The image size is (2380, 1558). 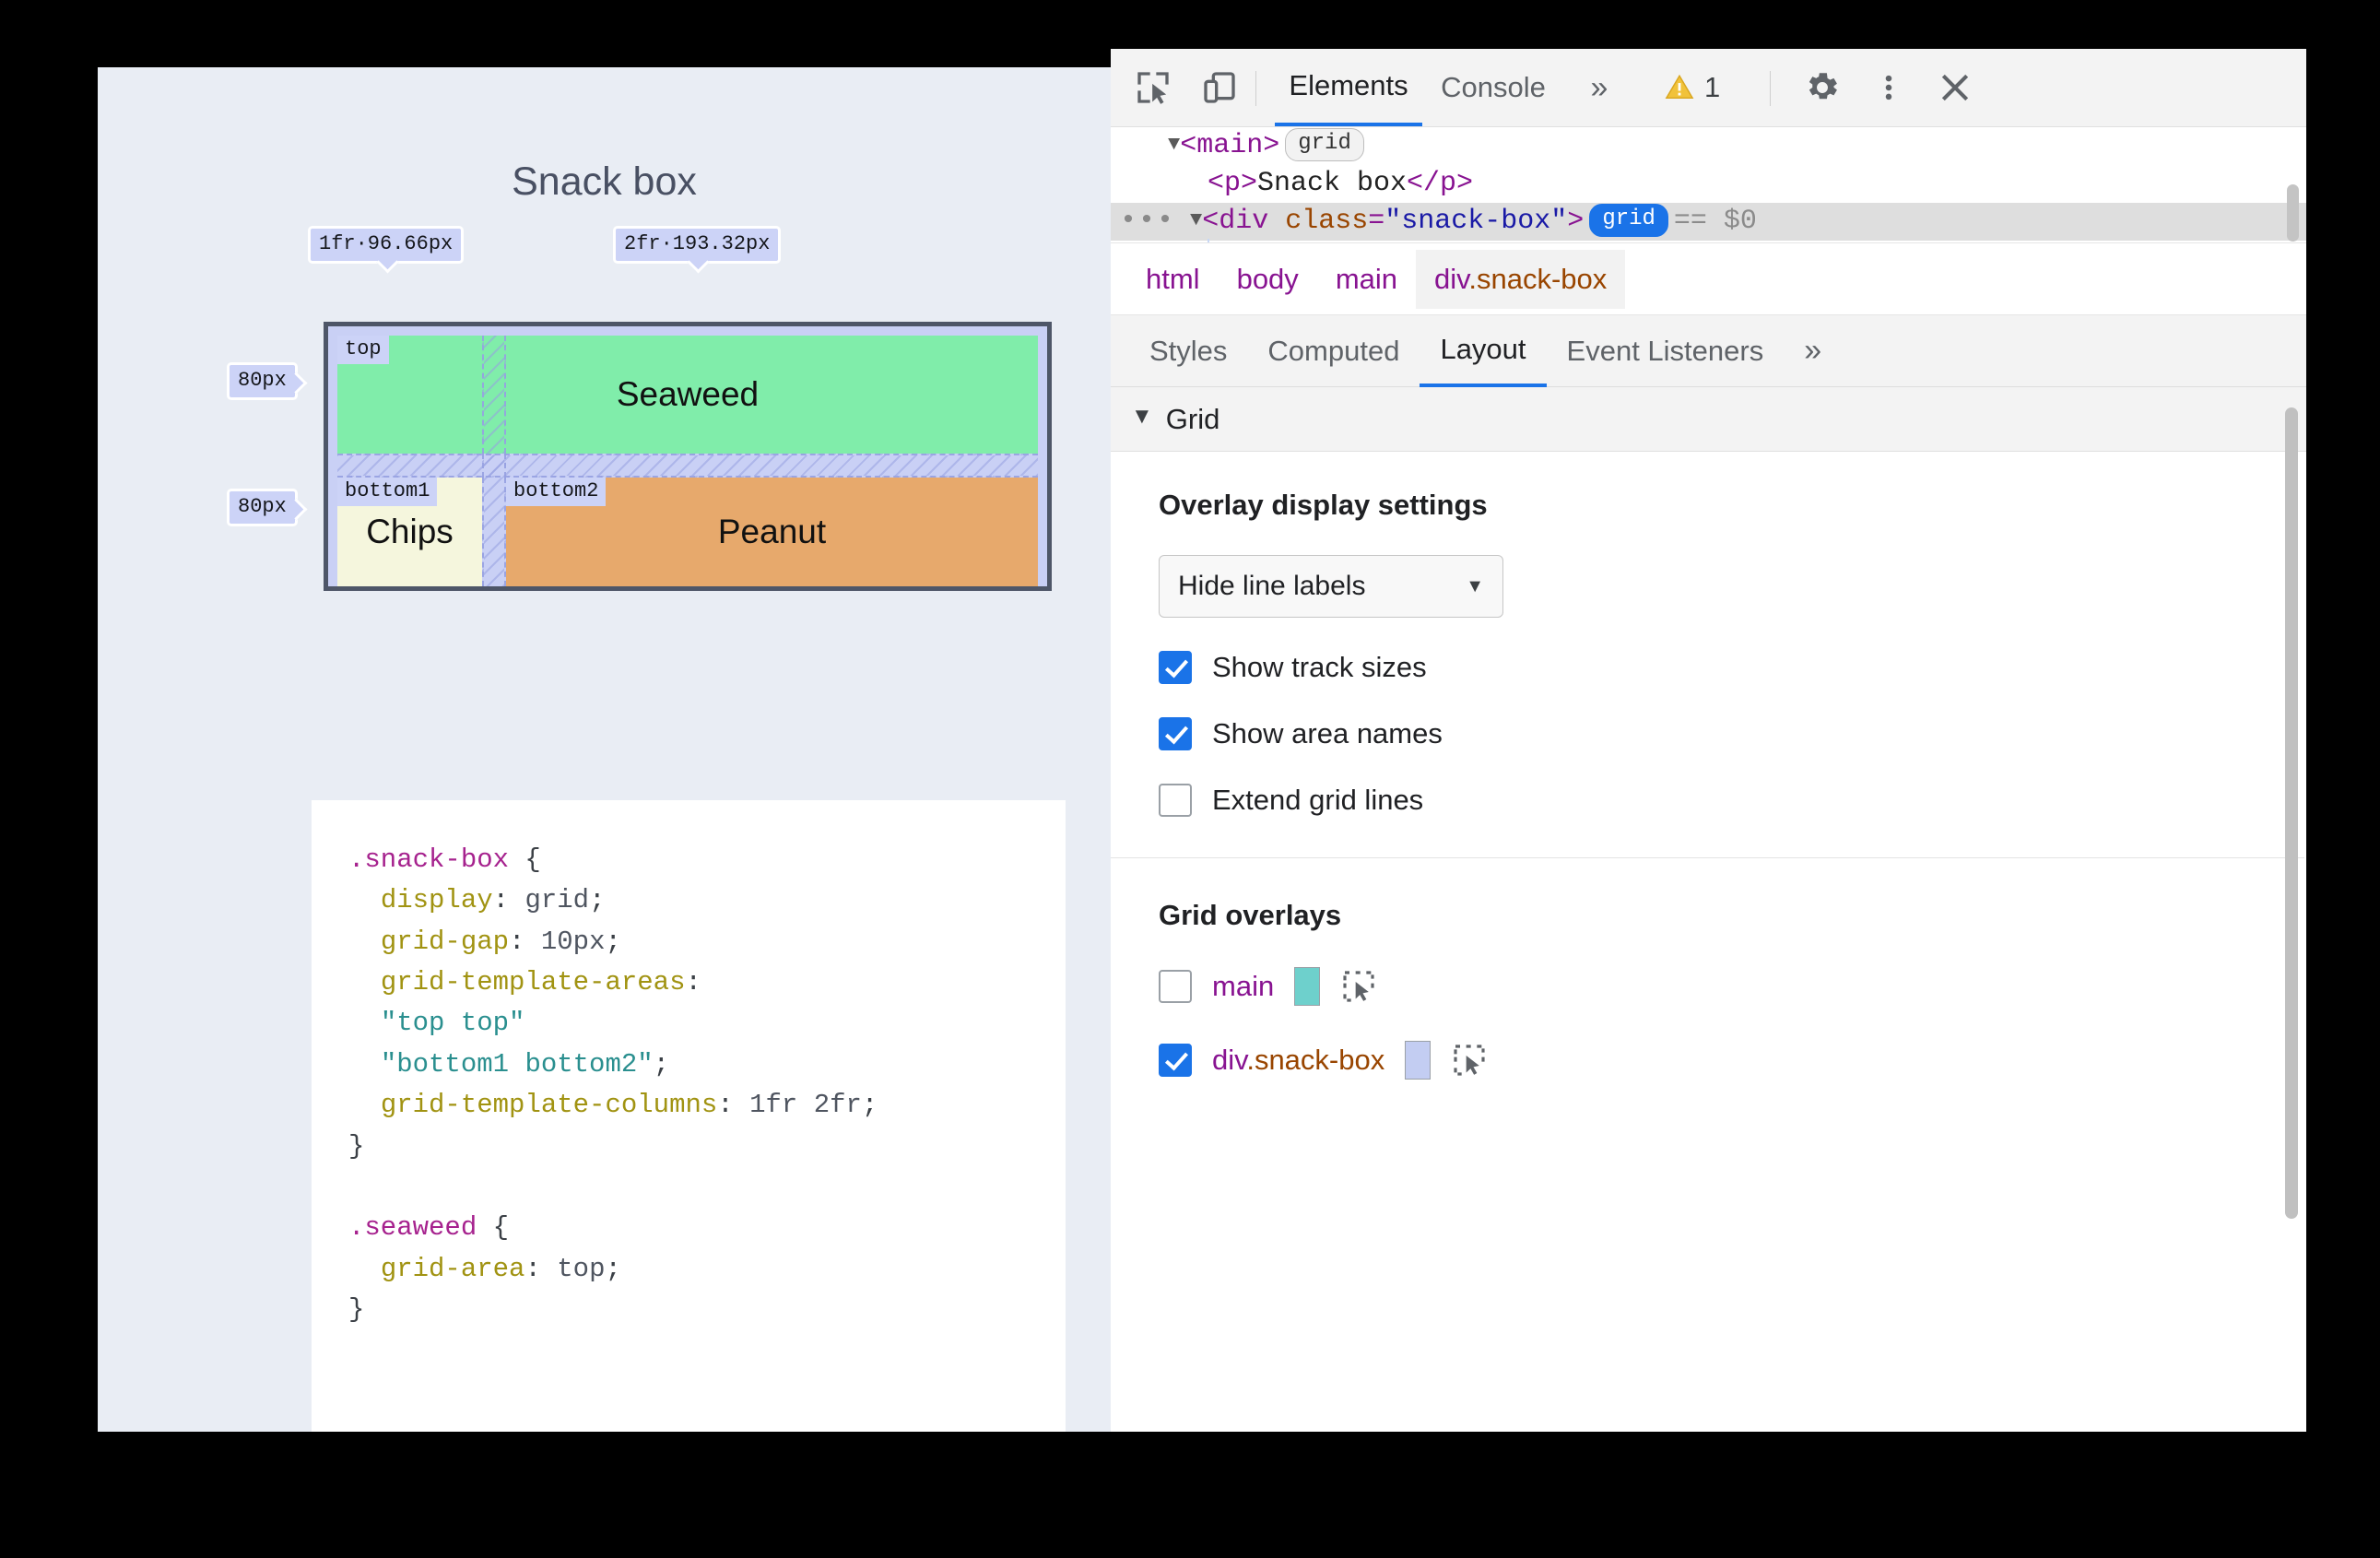 What do you see at coordinates (494, 395) in the screenshot?
I see `column-gap-hatch-top` at bounding box center [494, 395].